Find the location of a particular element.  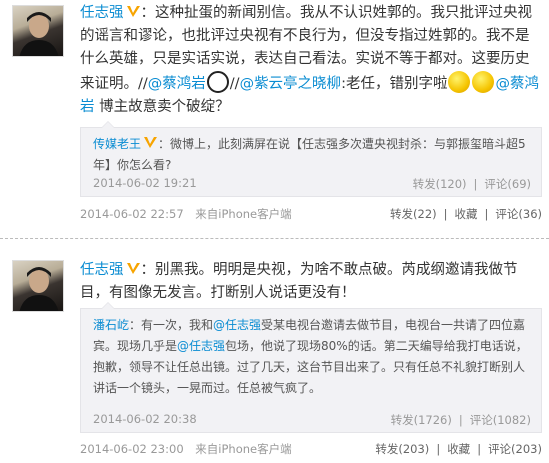

repost-body: ：有一次，我和 is located at coordinates (171, 325).